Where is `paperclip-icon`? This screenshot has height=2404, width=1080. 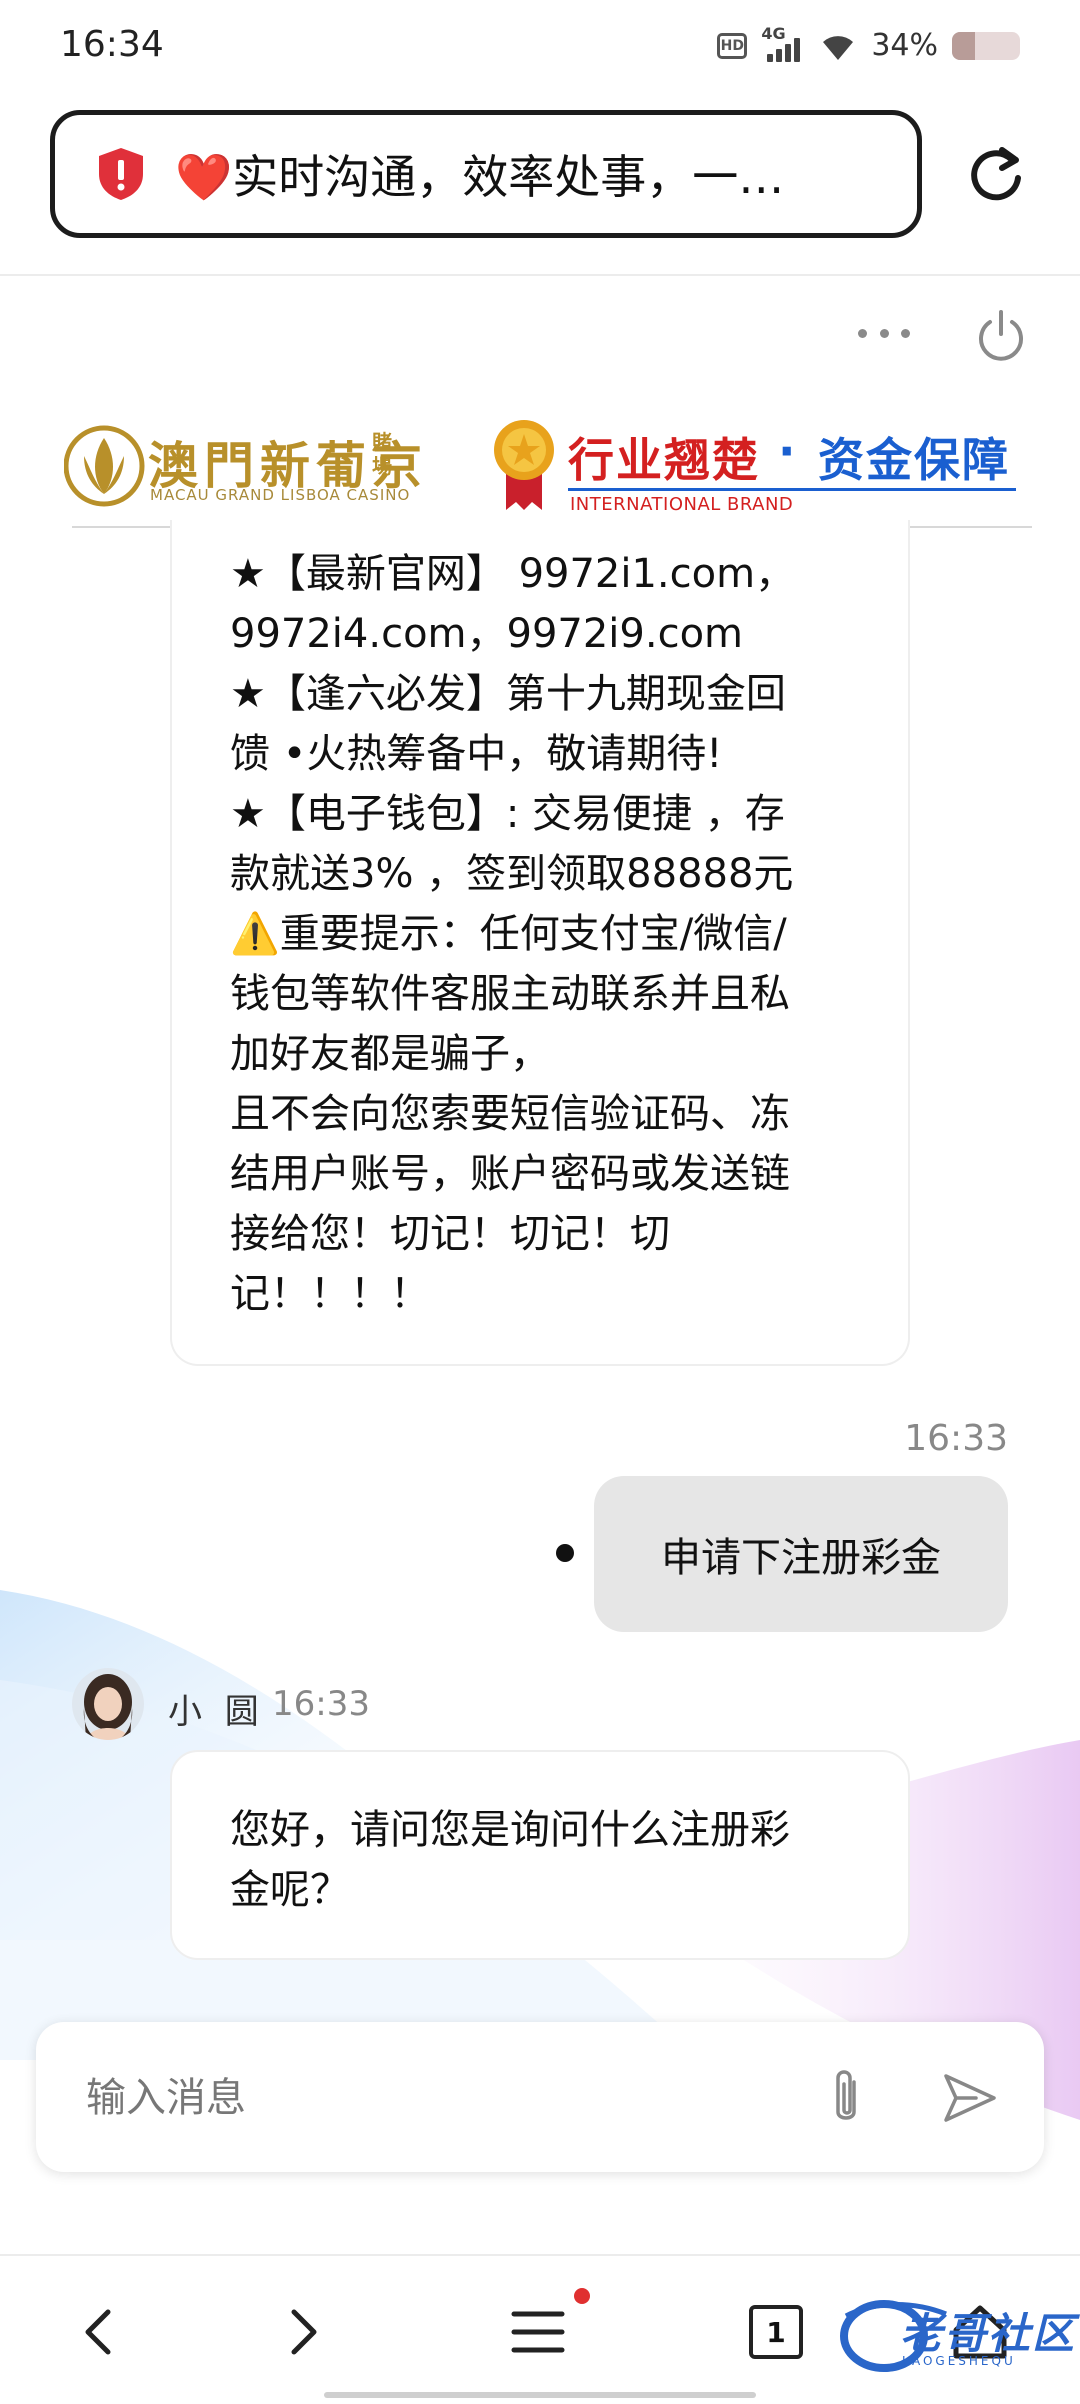 paperclip-icon is located at coordinates (846, 2098).